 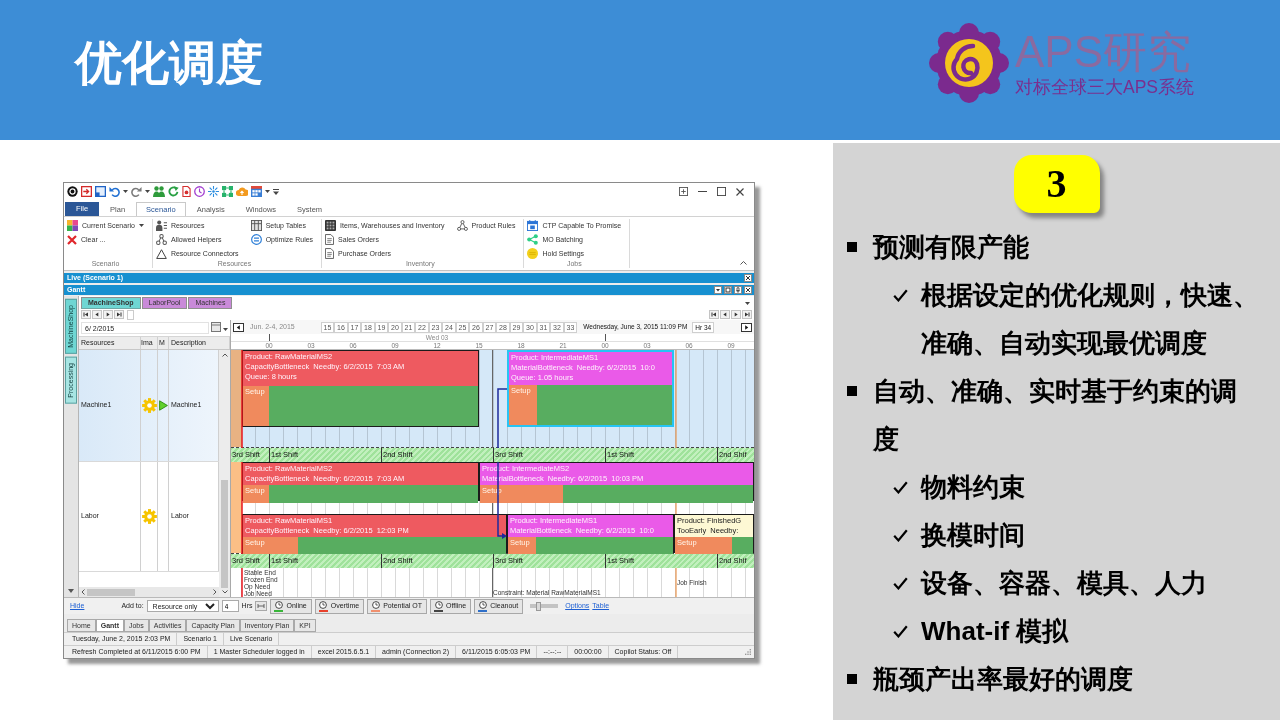 What do you see at coordinates (86, 191) in the screenshot?
I see `arrow-box-icon` at bounding box center [86, 191].